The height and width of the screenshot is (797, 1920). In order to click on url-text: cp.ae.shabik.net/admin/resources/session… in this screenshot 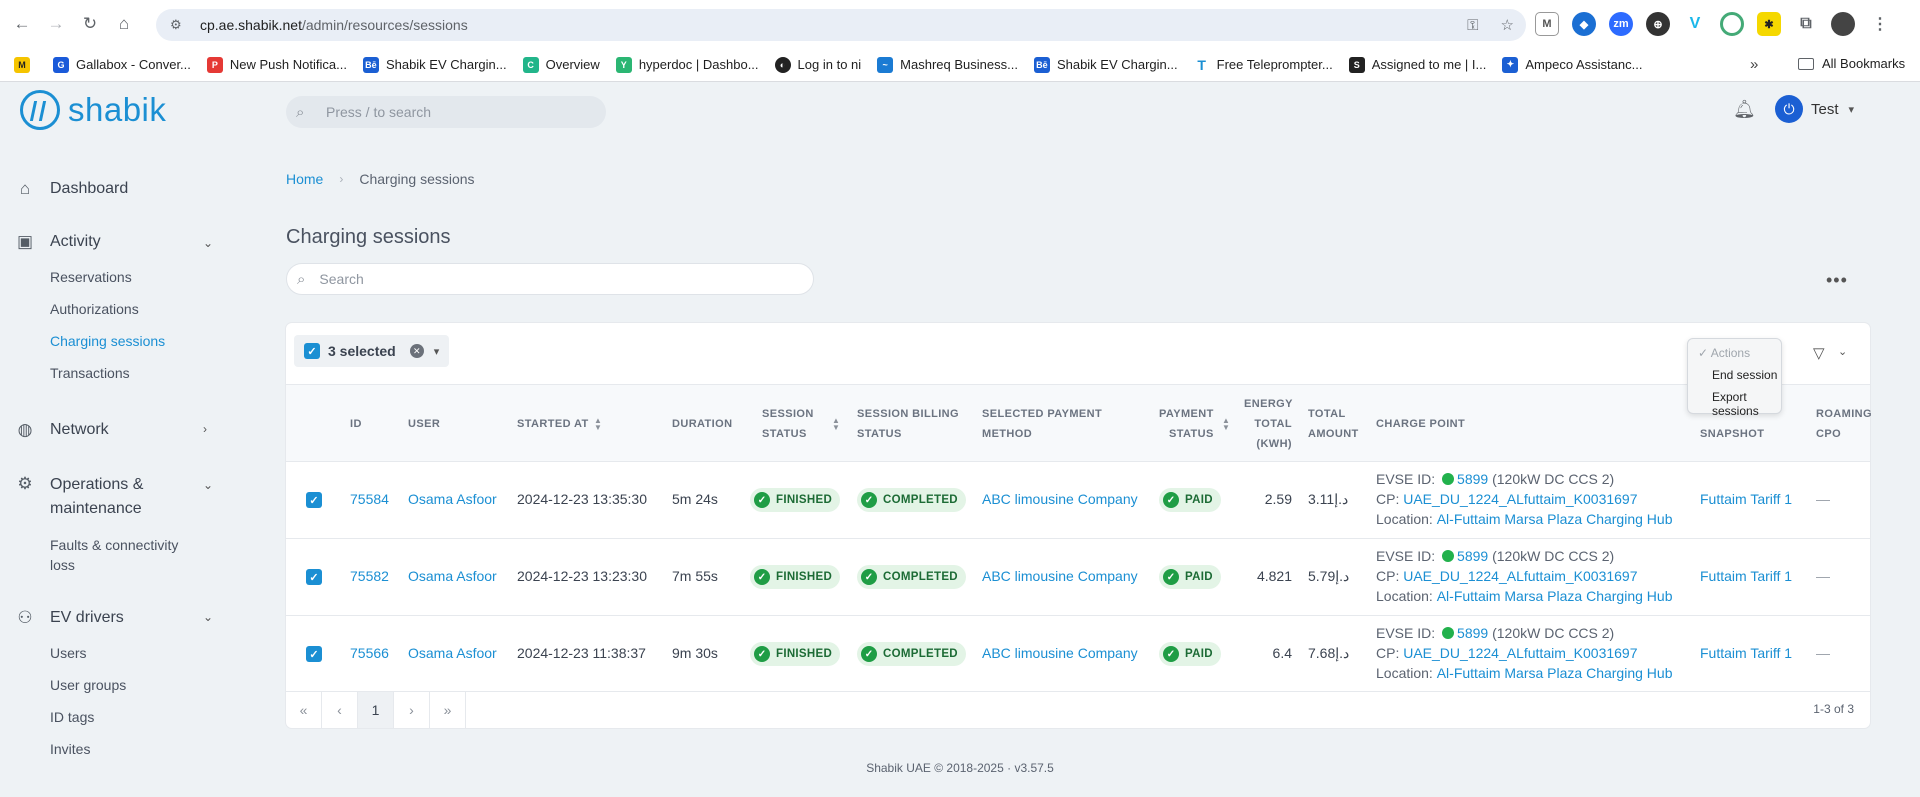, I will do `click(334, 25)`.